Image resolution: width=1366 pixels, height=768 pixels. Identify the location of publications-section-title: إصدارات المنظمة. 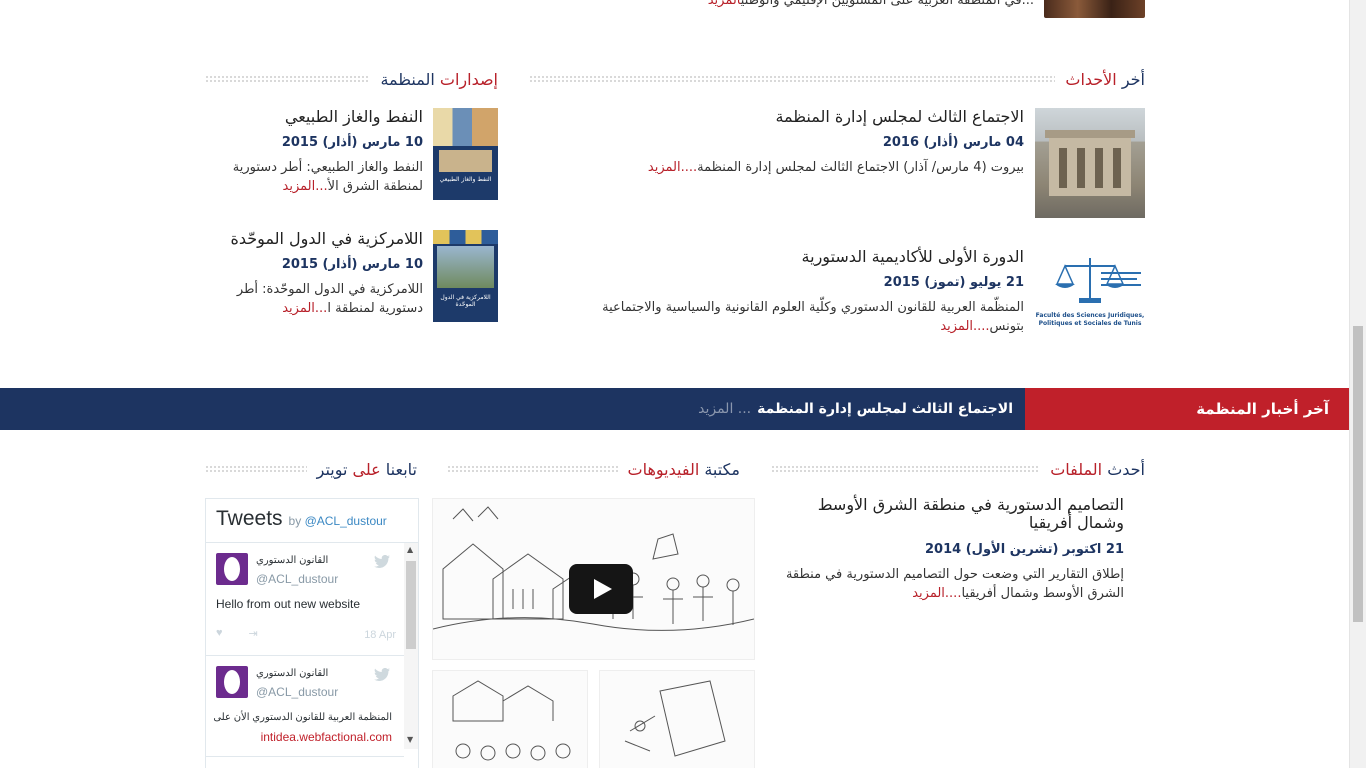
(351, 79).